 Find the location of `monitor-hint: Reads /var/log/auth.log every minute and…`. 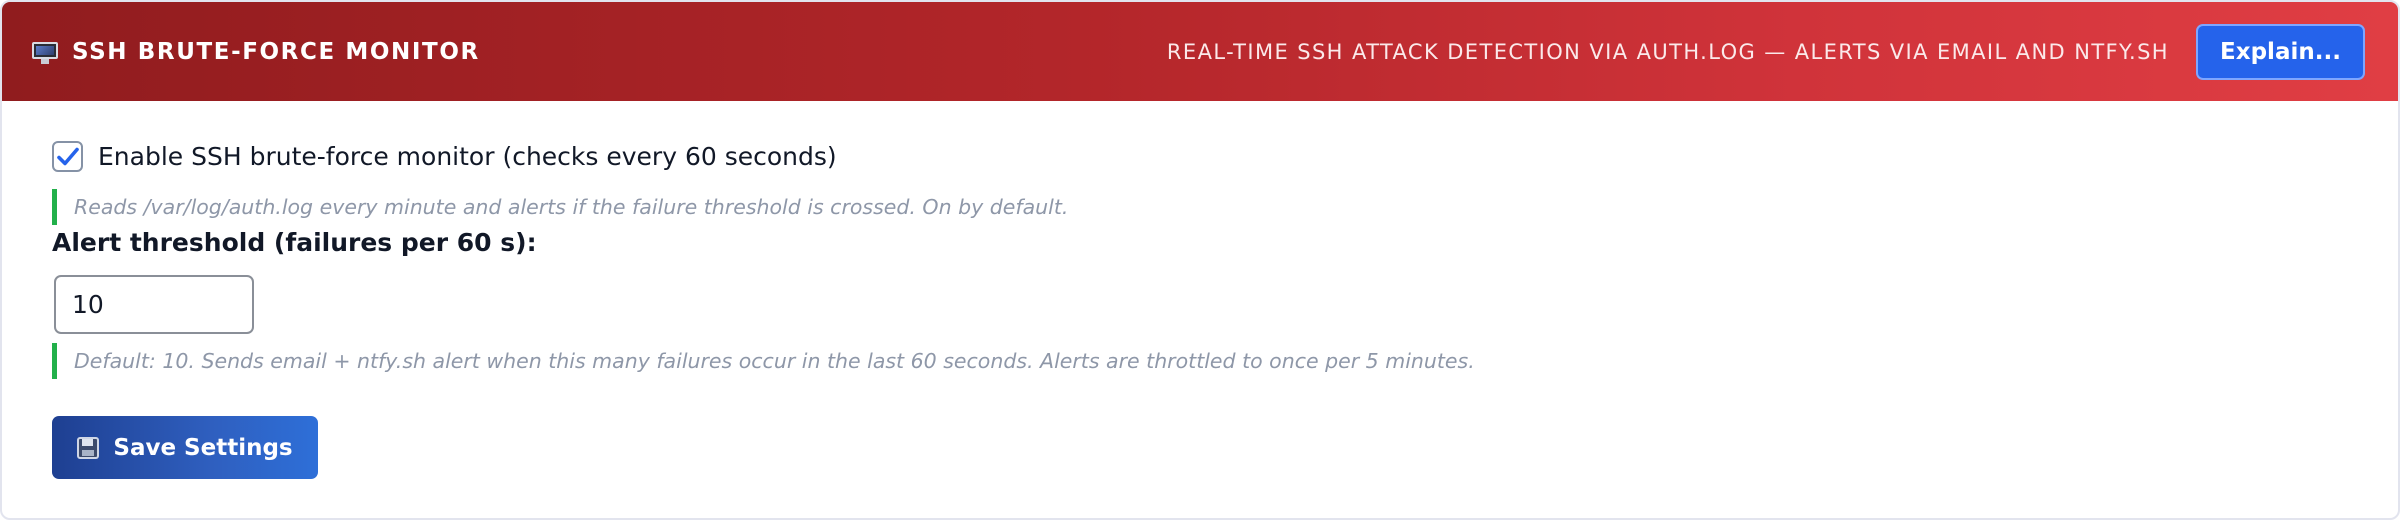

monitor-hint: Reads /var/log/auth.log every minute and… is located at coordinates (560, 207).